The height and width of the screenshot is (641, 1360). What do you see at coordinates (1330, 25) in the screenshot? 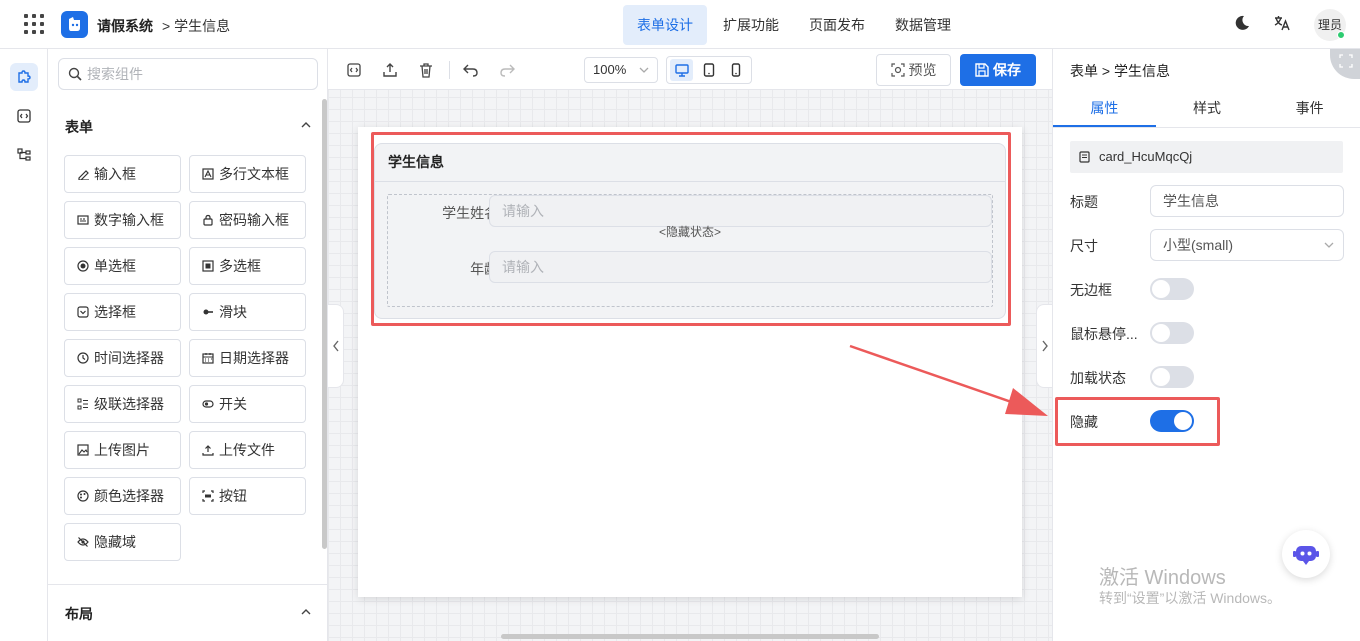
I see `user-avatar: 理员` at bounding box center [1330, 25].